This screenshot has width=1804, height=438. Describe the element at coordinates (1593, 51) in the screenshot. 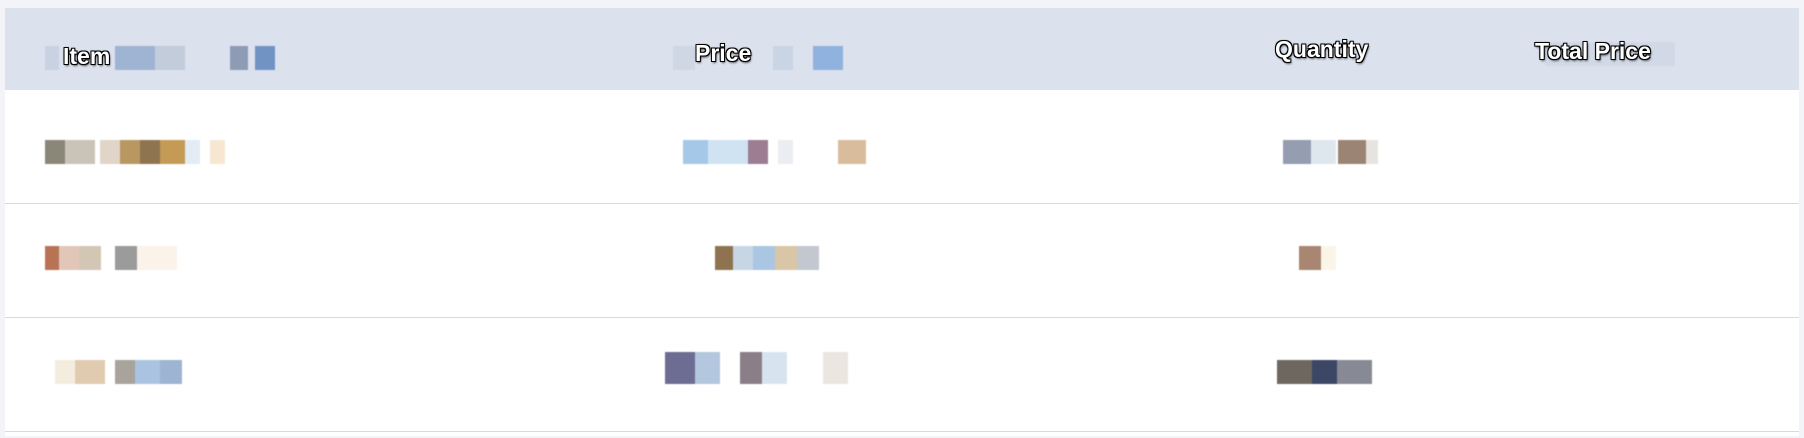

I see `column-header-total-price: Total Price` at that location.